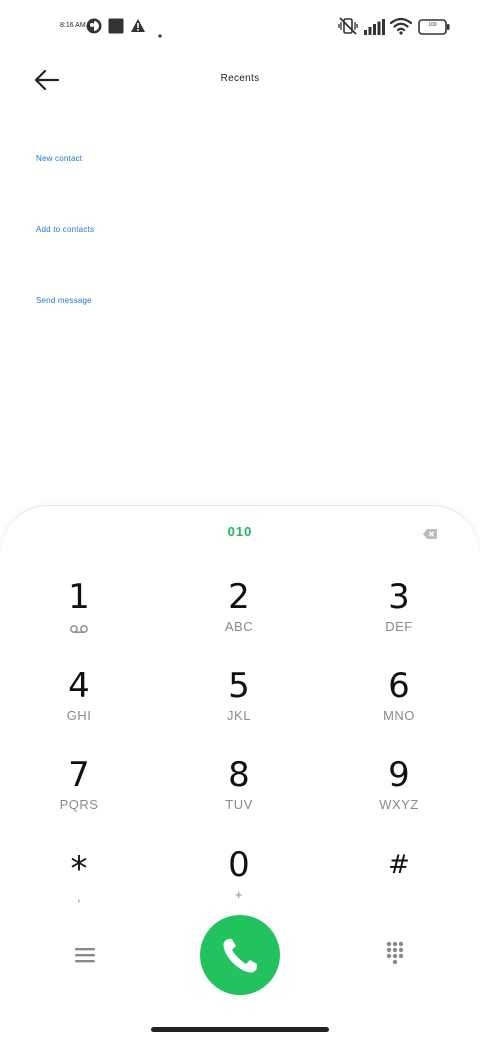 This screenshot has height=1040, width=480. I want to click on status-bar: 8:16 AM 100, so click(240, 28).